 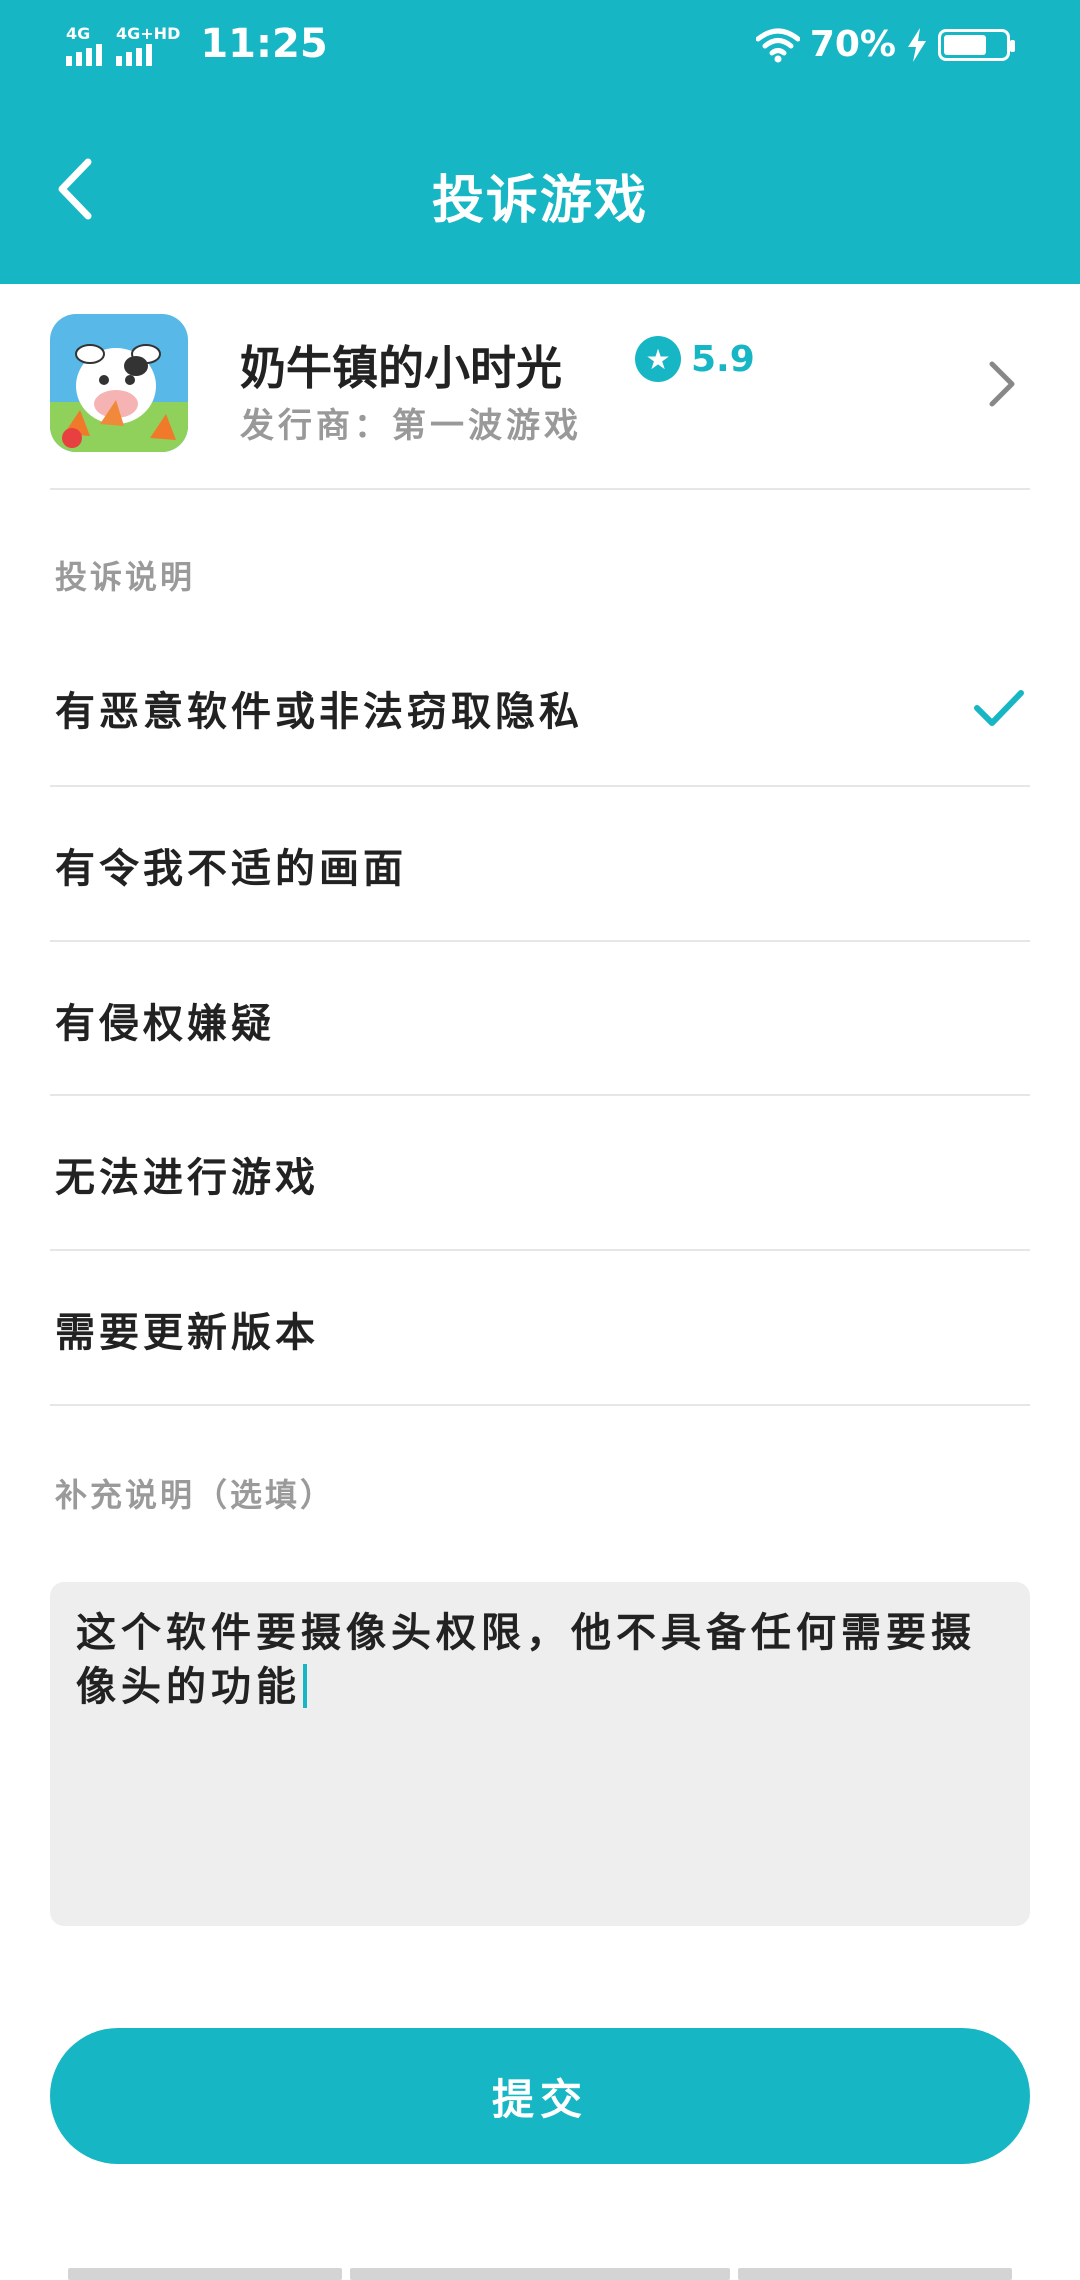 What do you see at coordinates (148, 33) in the screenshot?
I see `sim2-label: 4G+HD` at bounding box center [148, 33].